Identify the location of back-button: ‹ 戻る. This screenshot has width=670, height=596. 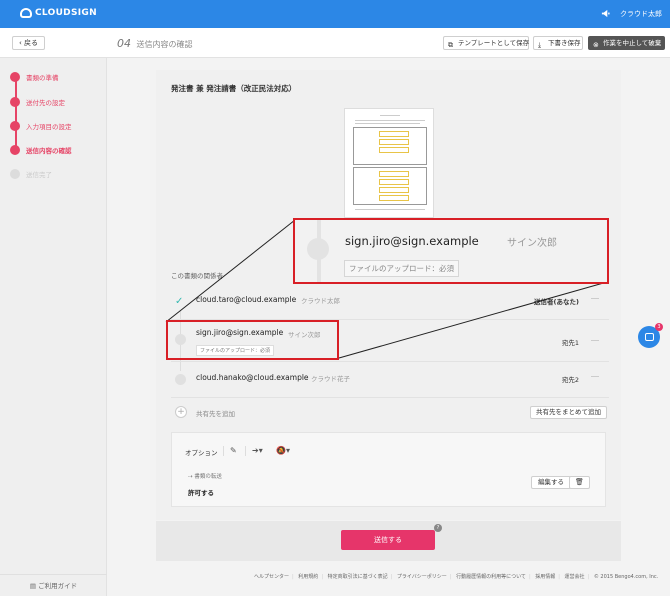
(28, 43).